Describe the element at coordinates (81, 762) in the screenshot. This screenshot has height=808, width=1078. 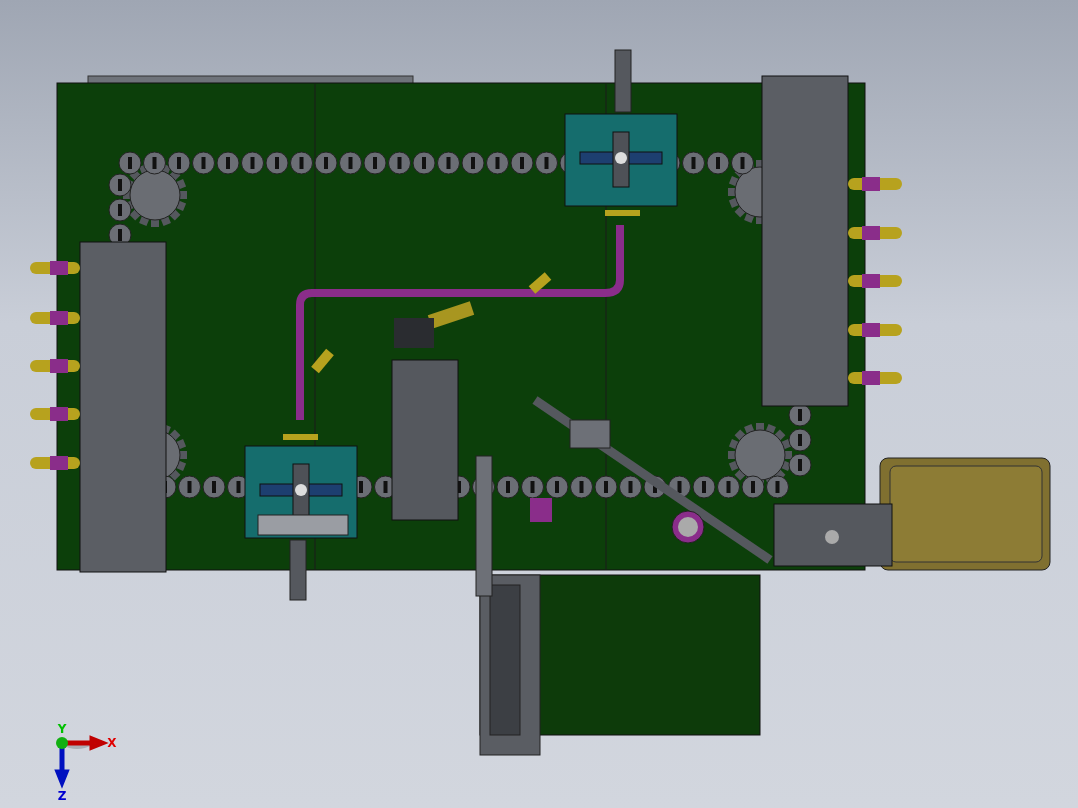
I see `axis-triad-drawing` at that location.